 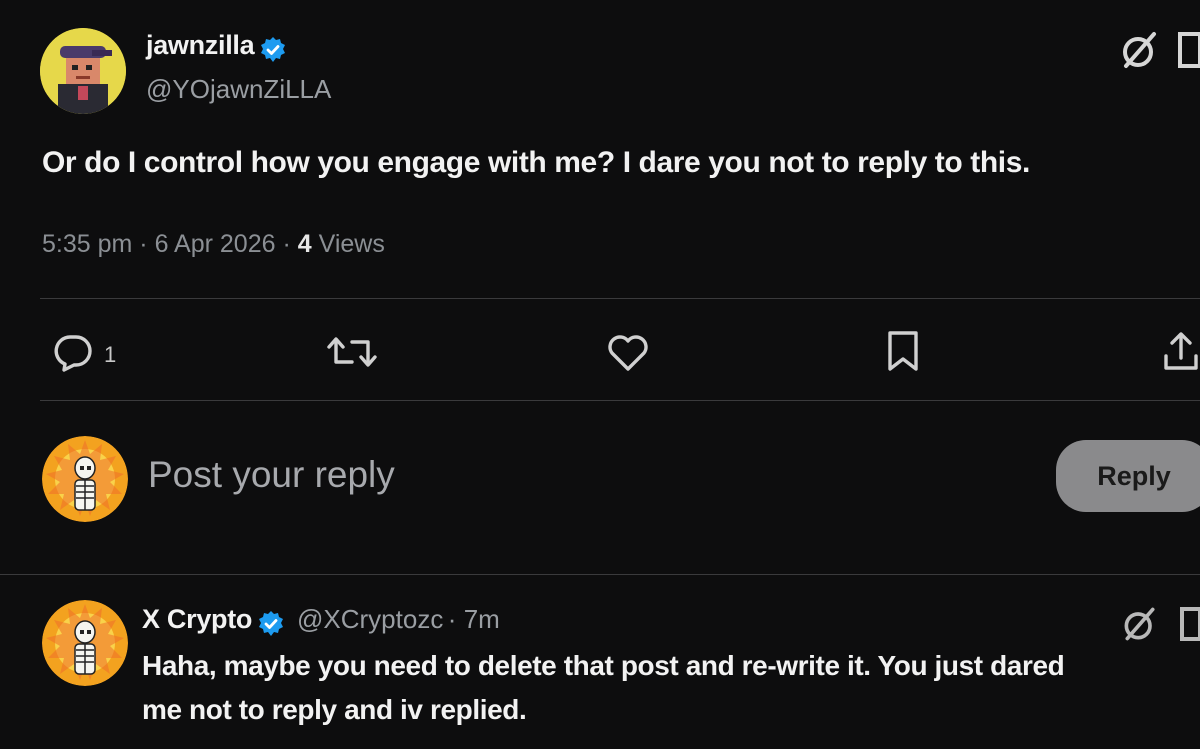 I want to click on reply-count: 1, so click(x=110, y=354).